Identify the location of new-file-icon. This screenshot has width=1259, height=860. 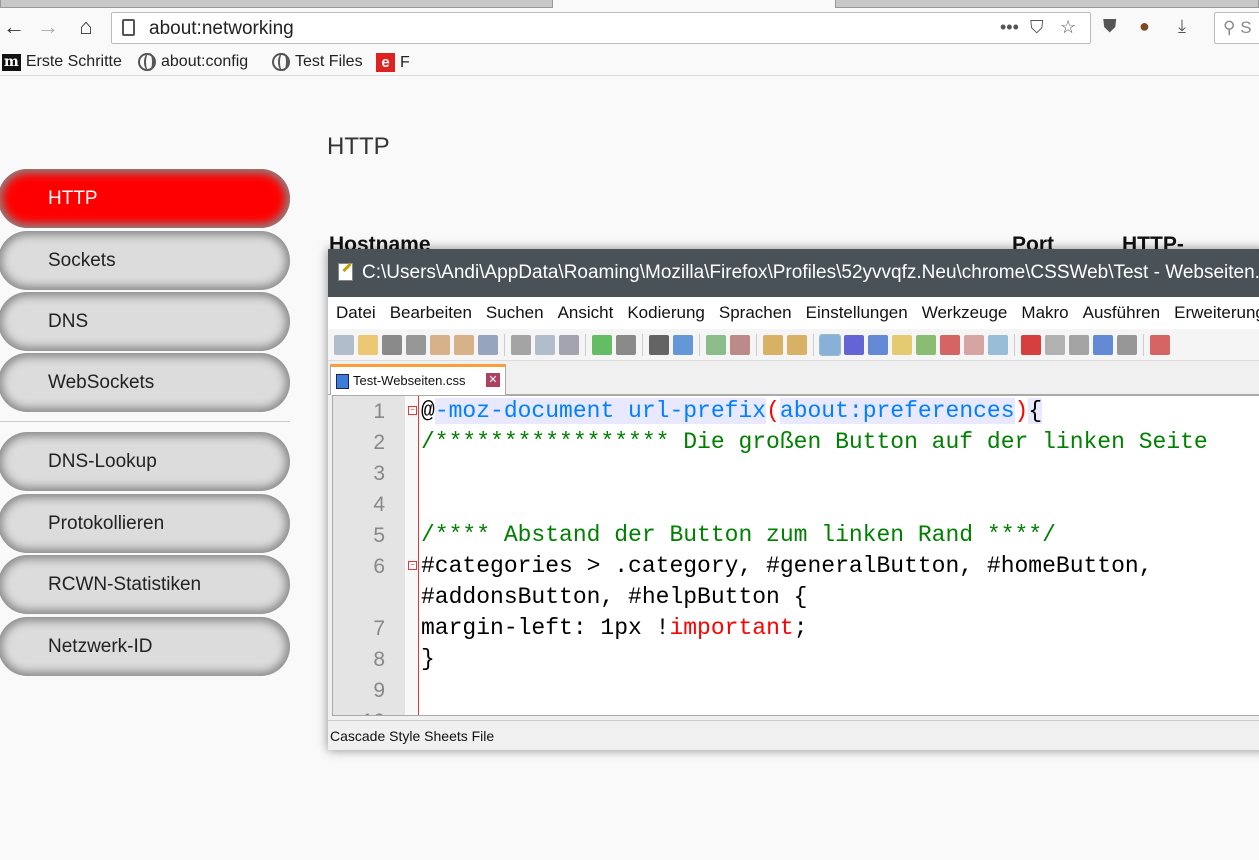
(344, 344).